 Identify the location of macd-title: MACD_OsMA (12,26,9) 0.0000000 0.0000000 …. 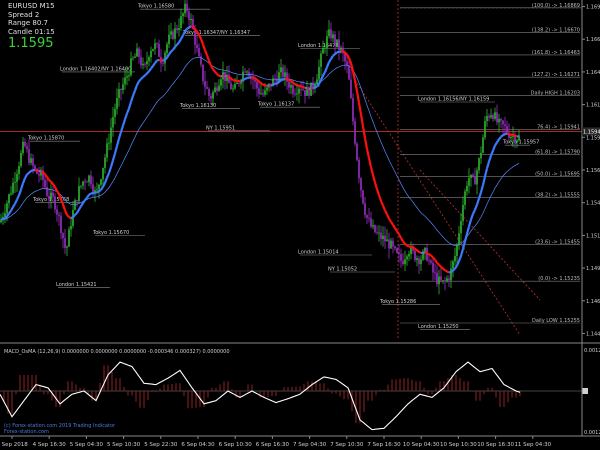
(117, 352).